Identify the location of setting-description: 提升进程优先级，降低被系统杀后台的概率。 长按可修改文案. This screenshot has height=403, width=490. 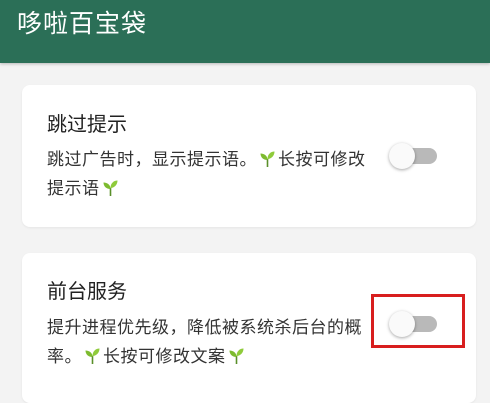
(212, 343).